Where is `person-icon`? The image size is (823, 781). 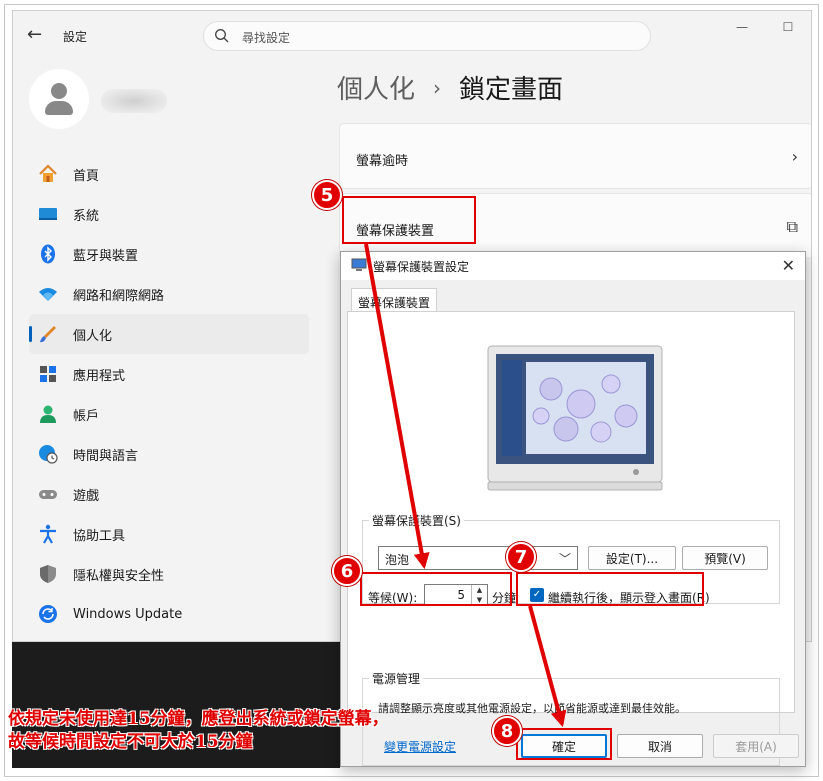
person-icon is located at coordinates (48, 414).